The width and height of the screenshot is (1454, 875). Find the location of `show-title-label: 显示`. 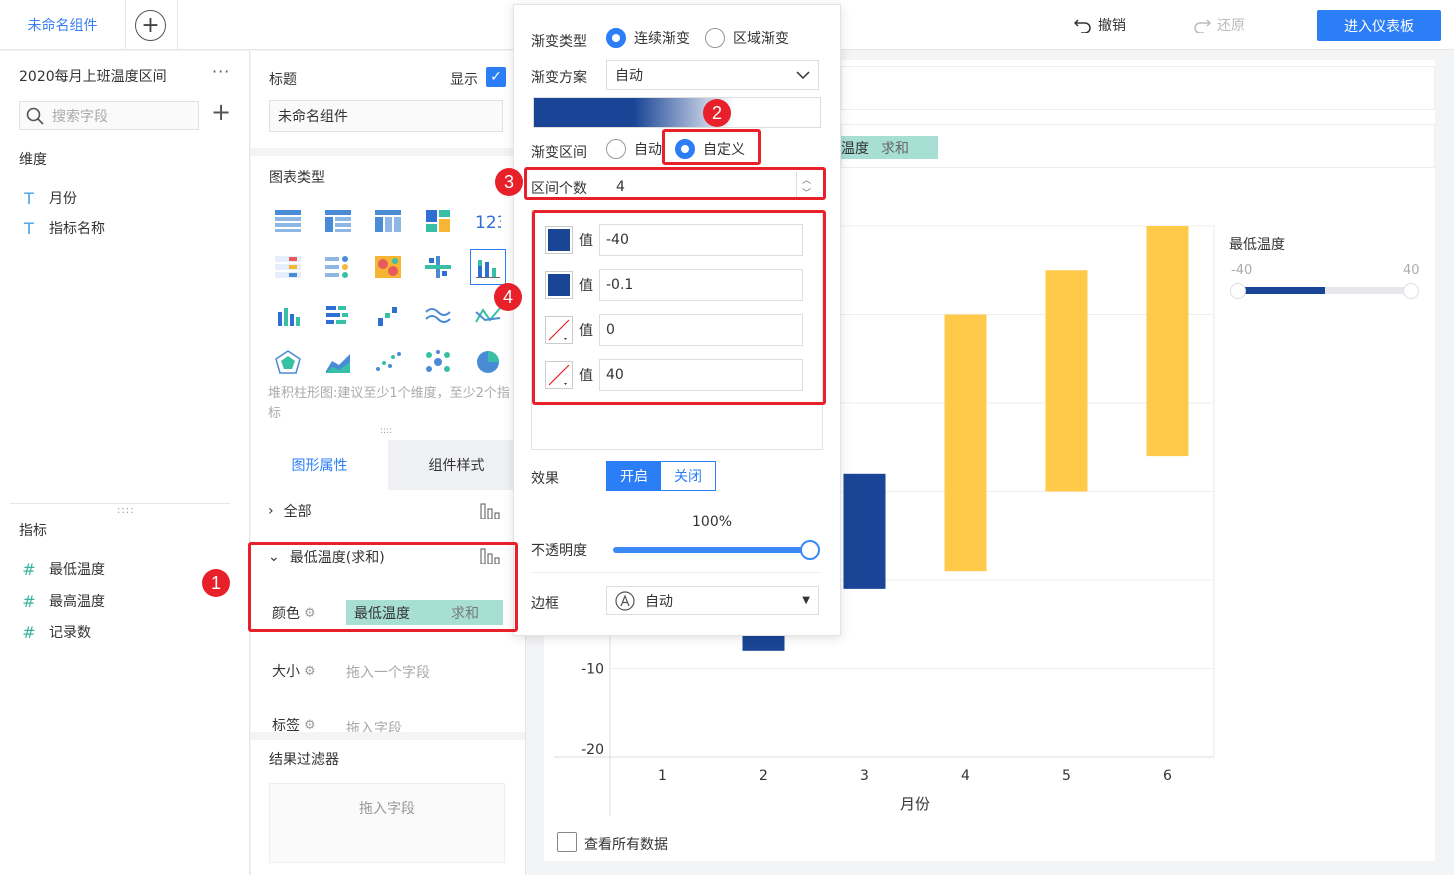

show-title-label: 显示 is located at coordinates (464, 80).